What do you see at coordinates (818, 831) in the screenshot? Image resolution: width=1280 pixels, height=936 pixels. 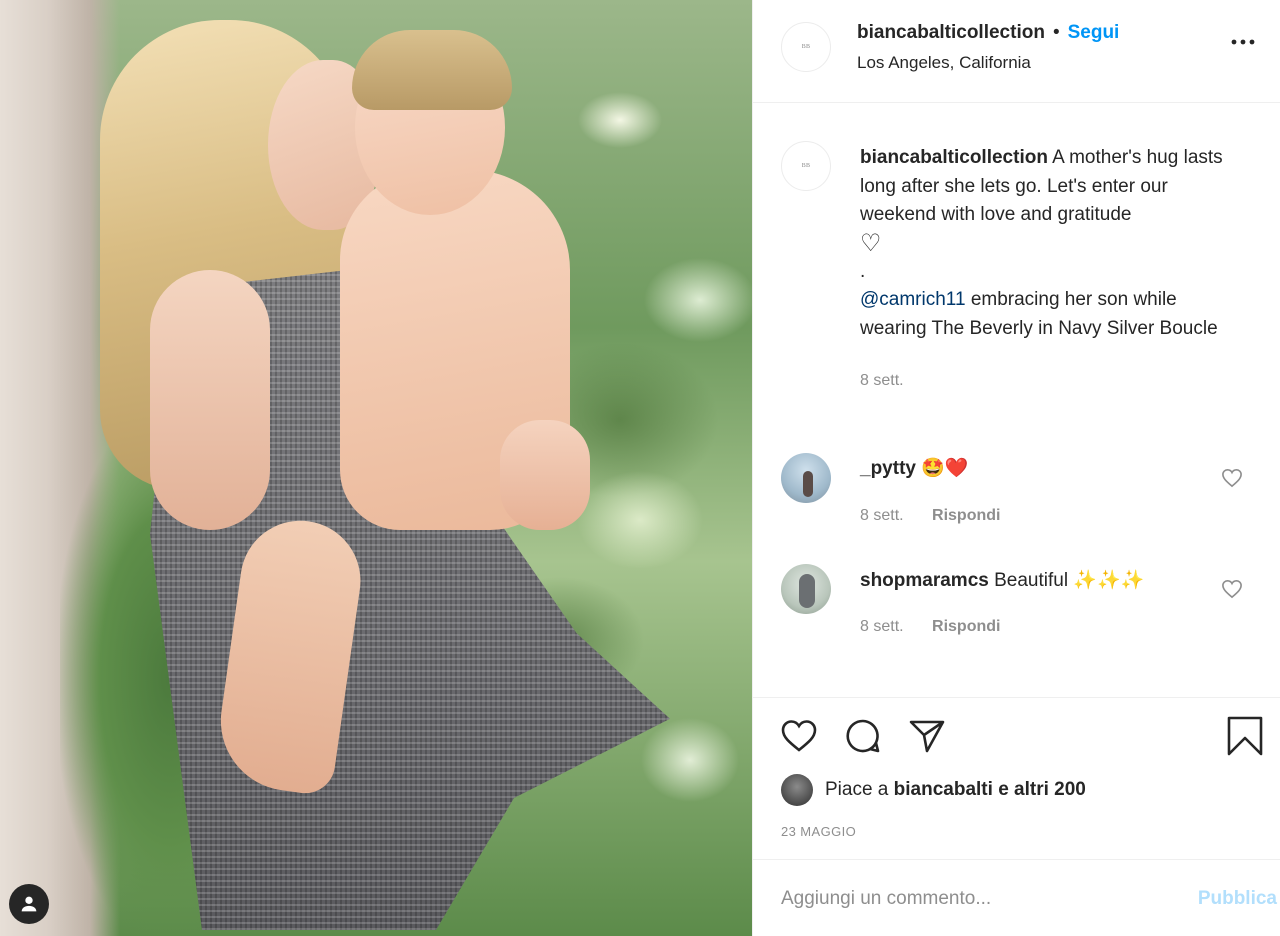 I see `post-date: 23 MAGGIO` at bounding box center [818, 831].